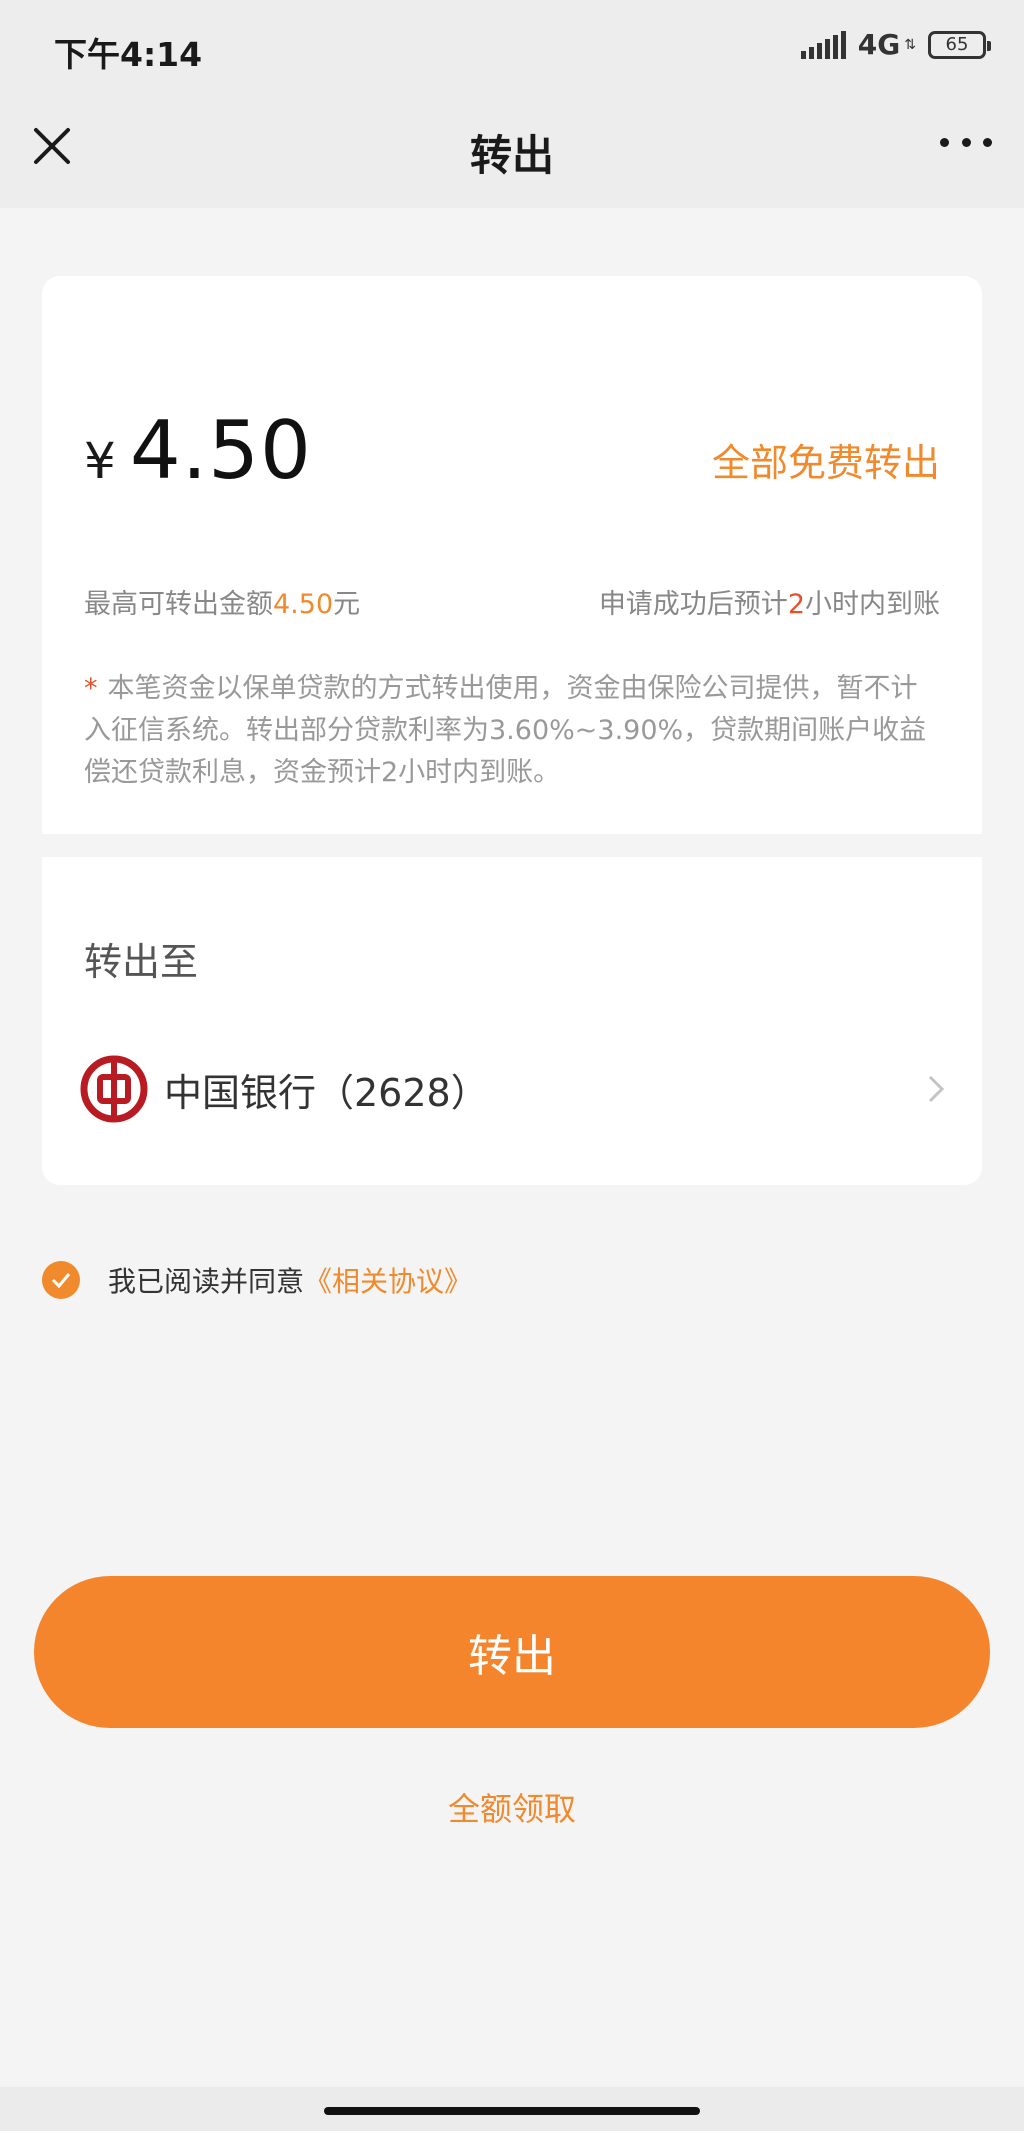 The height and width of the screenshot is (2131, 1024). I want to click on transfer-amount: ¥ 4.50, so click(198, 450).